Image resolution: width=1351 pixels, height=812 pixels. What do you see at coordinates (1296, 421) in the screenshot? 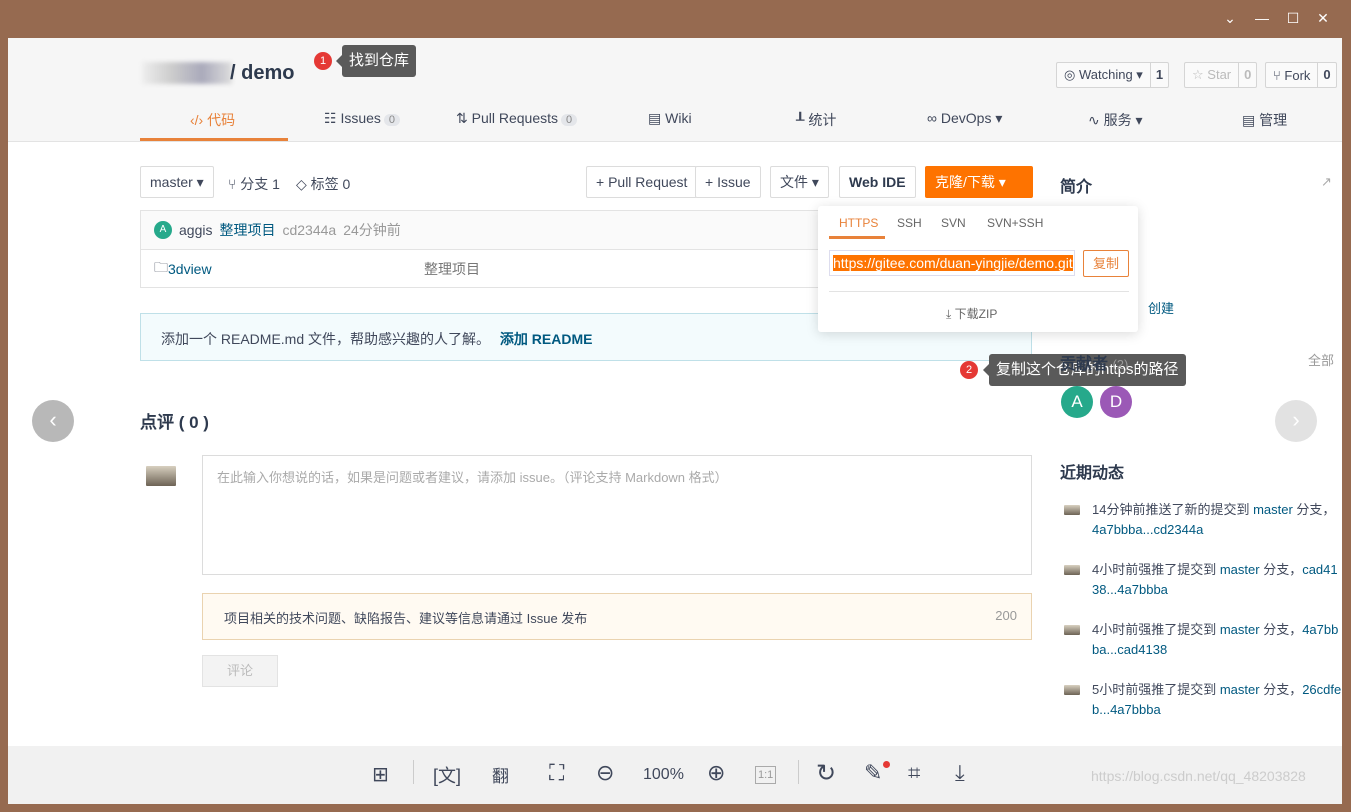
I see `next-image-button: ›` at bounding box center [1296, 421].